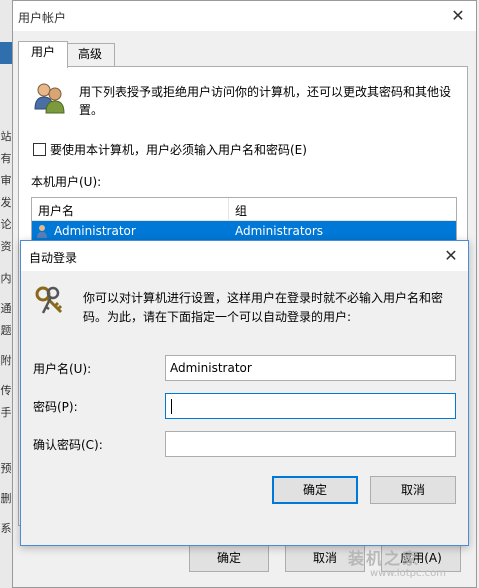  Describe the element at coordinates (55, 407) in the screenshot. I see `password-label: 密码(P):` at that location.